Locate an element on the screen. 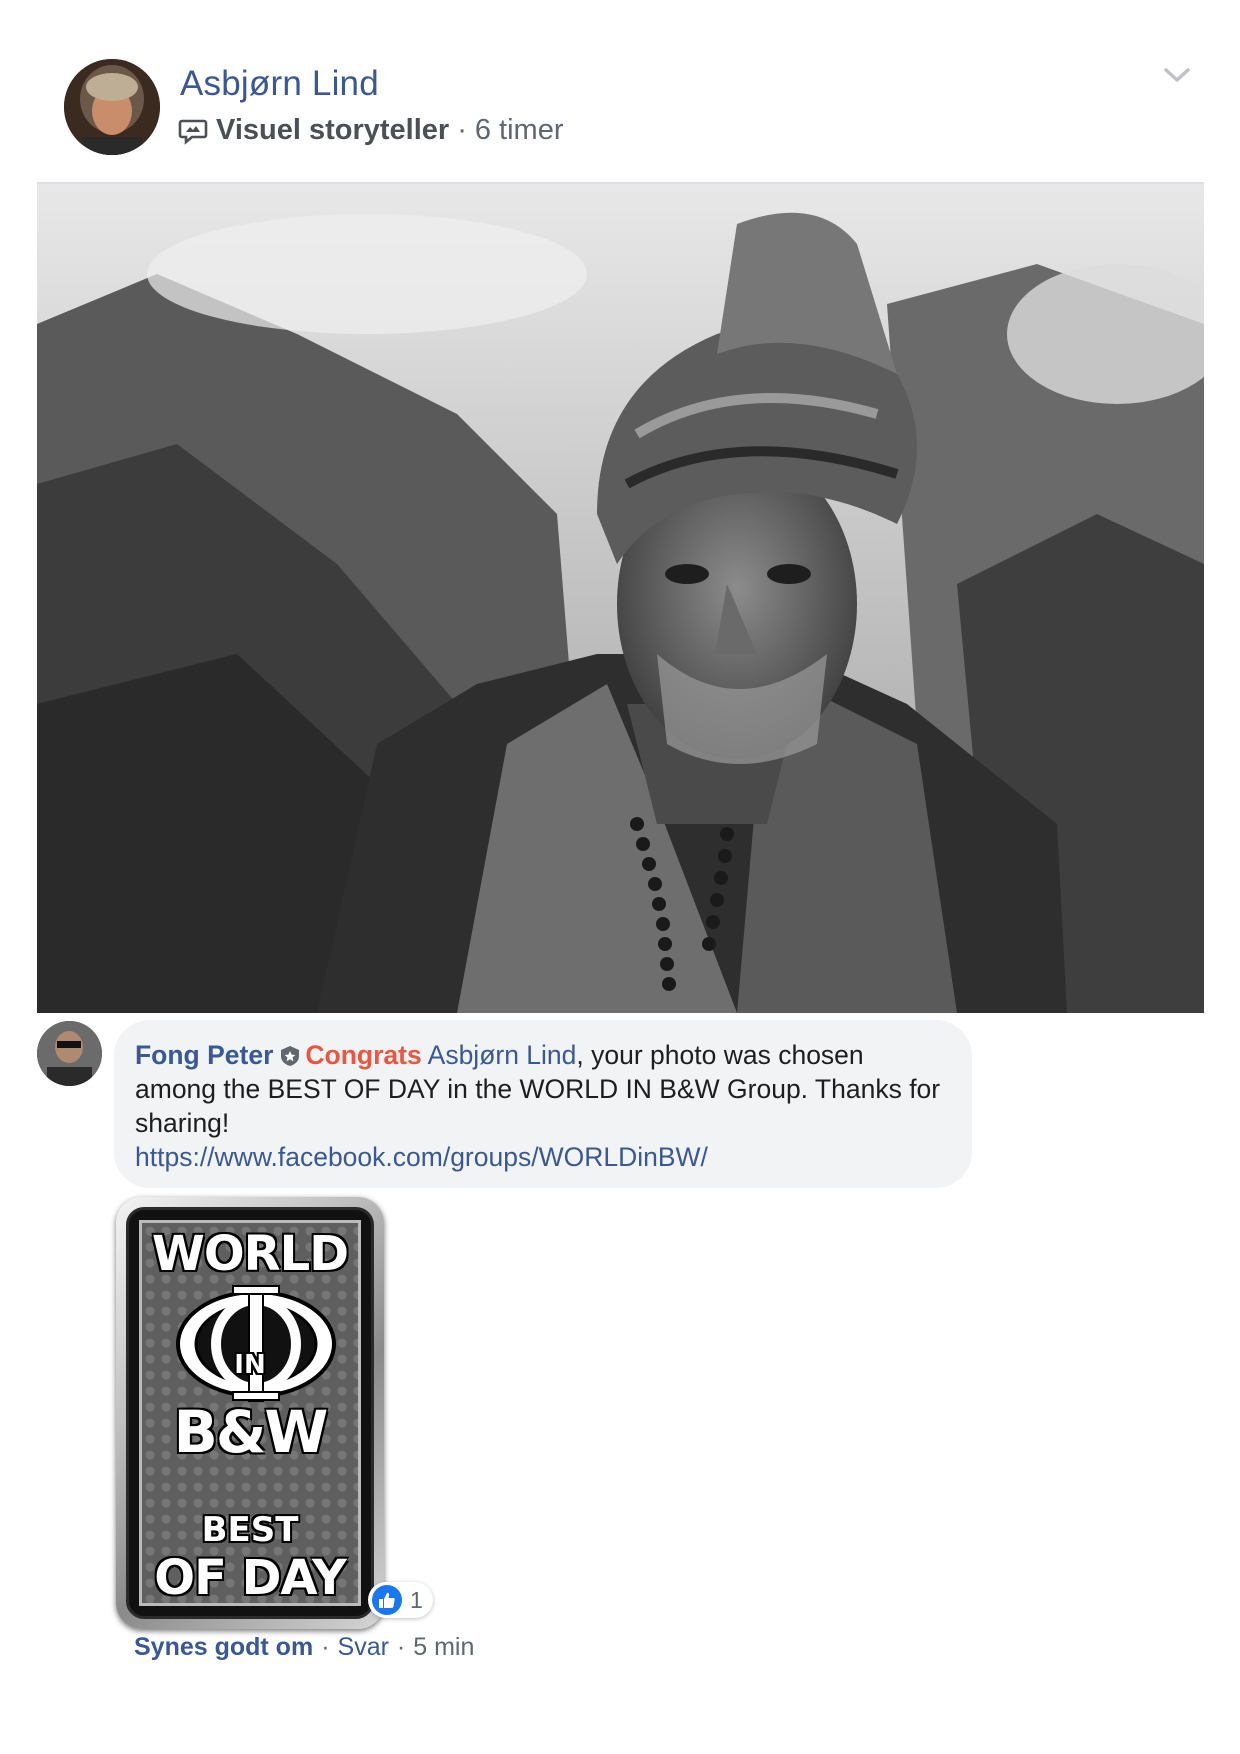 This screenshot has width=1240, height=1754. sticker-face: WORLD IN B&W BEST OF DAY is located at coordinates (250, 1413).